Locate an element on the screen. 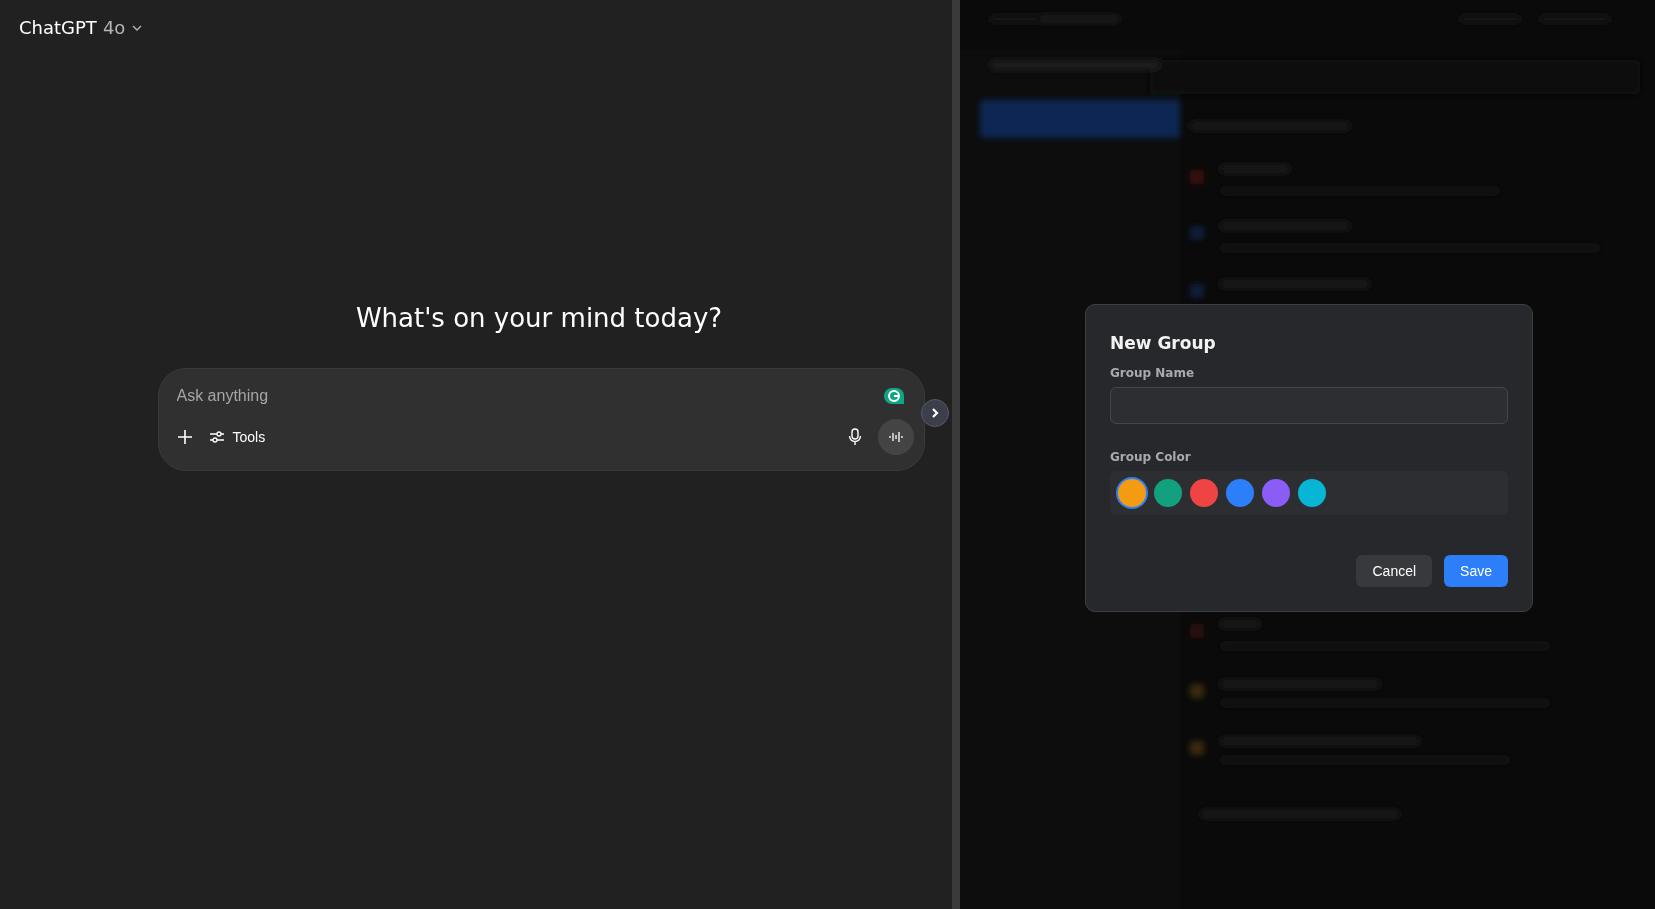 This screenshot has height=909, width=1655. voice-mode-button is located at coordinates (895, 437).